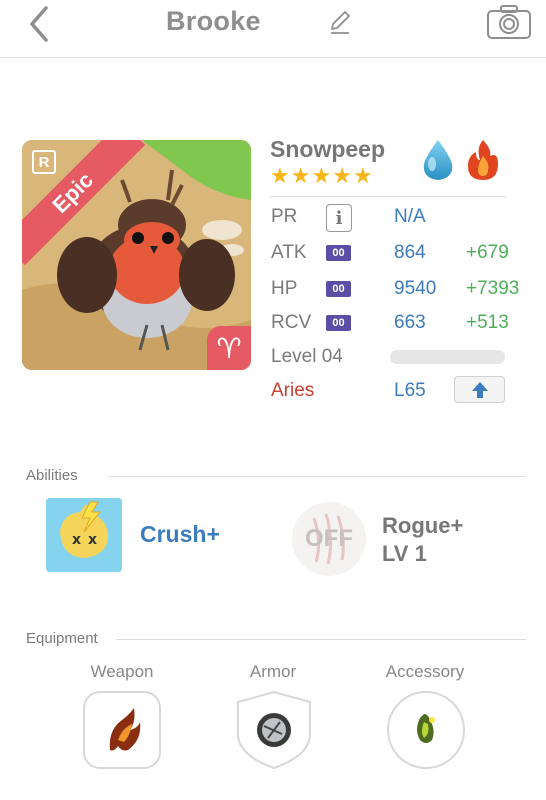 Image resolution: width=546 pixels, height=800 pixels. What do you see at coordinates (487, 252) in the screenshot?
I see `atk-bonus: +679` at bounding box center [487, 252].